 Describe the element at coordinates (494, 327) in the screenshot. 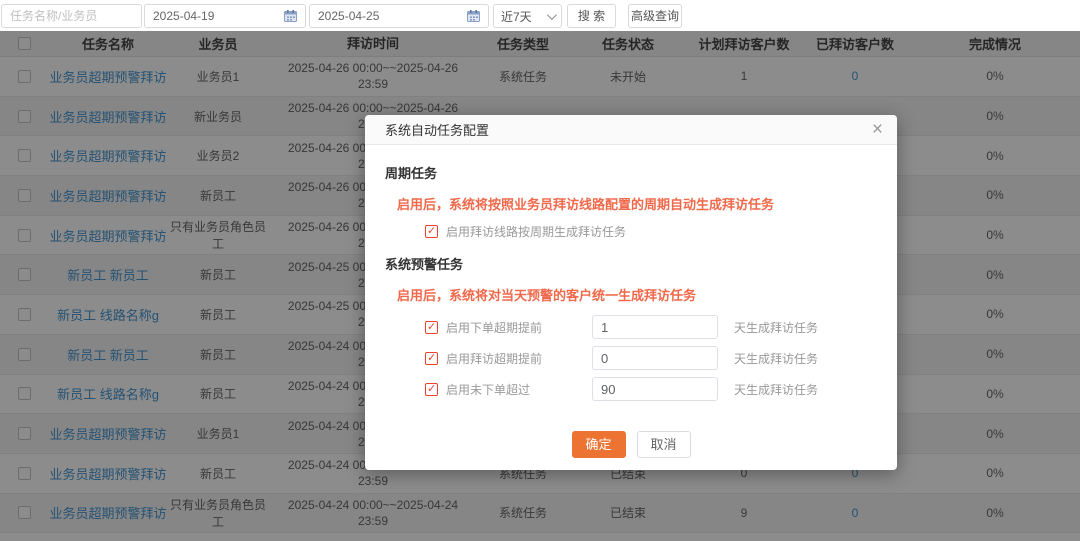

I see `order-overdue-label: 启用下单超期提前` at that location.